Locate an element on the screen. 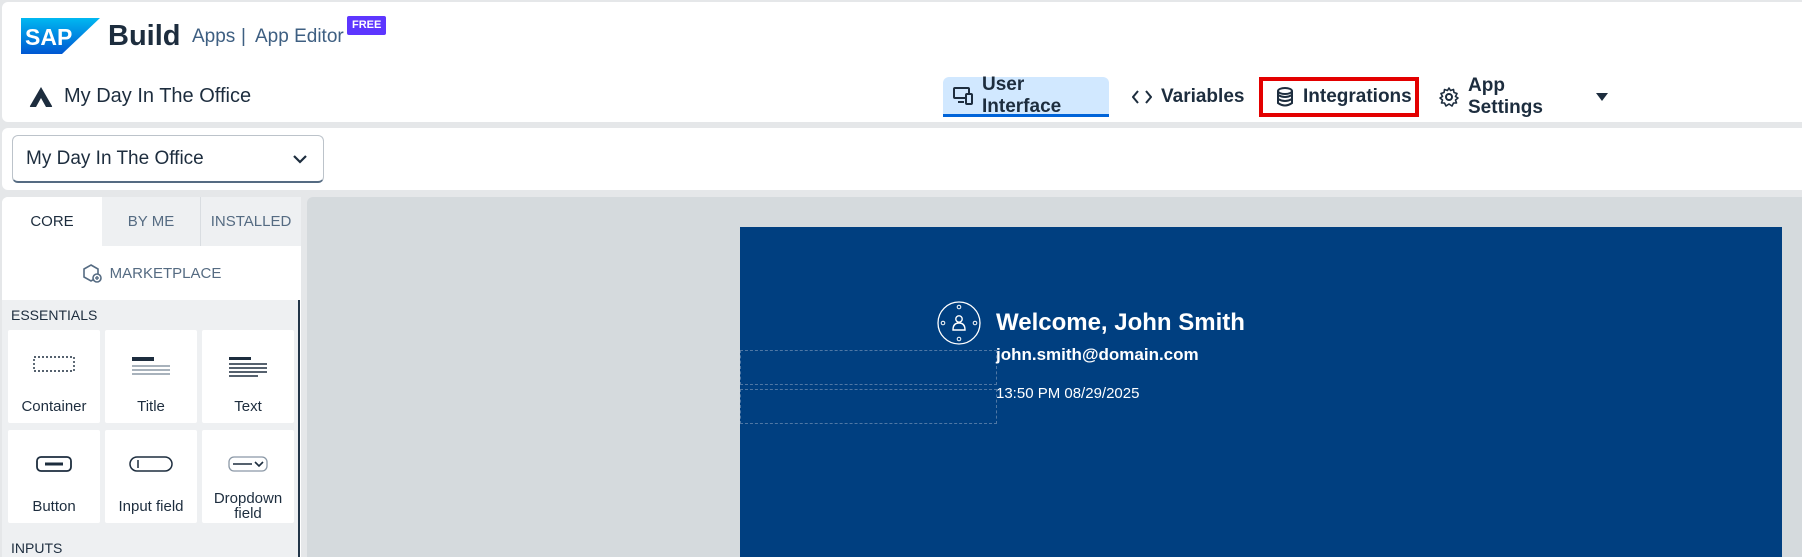 The image size is (1802, 557). container-icon is located at coordinates (54, 364).